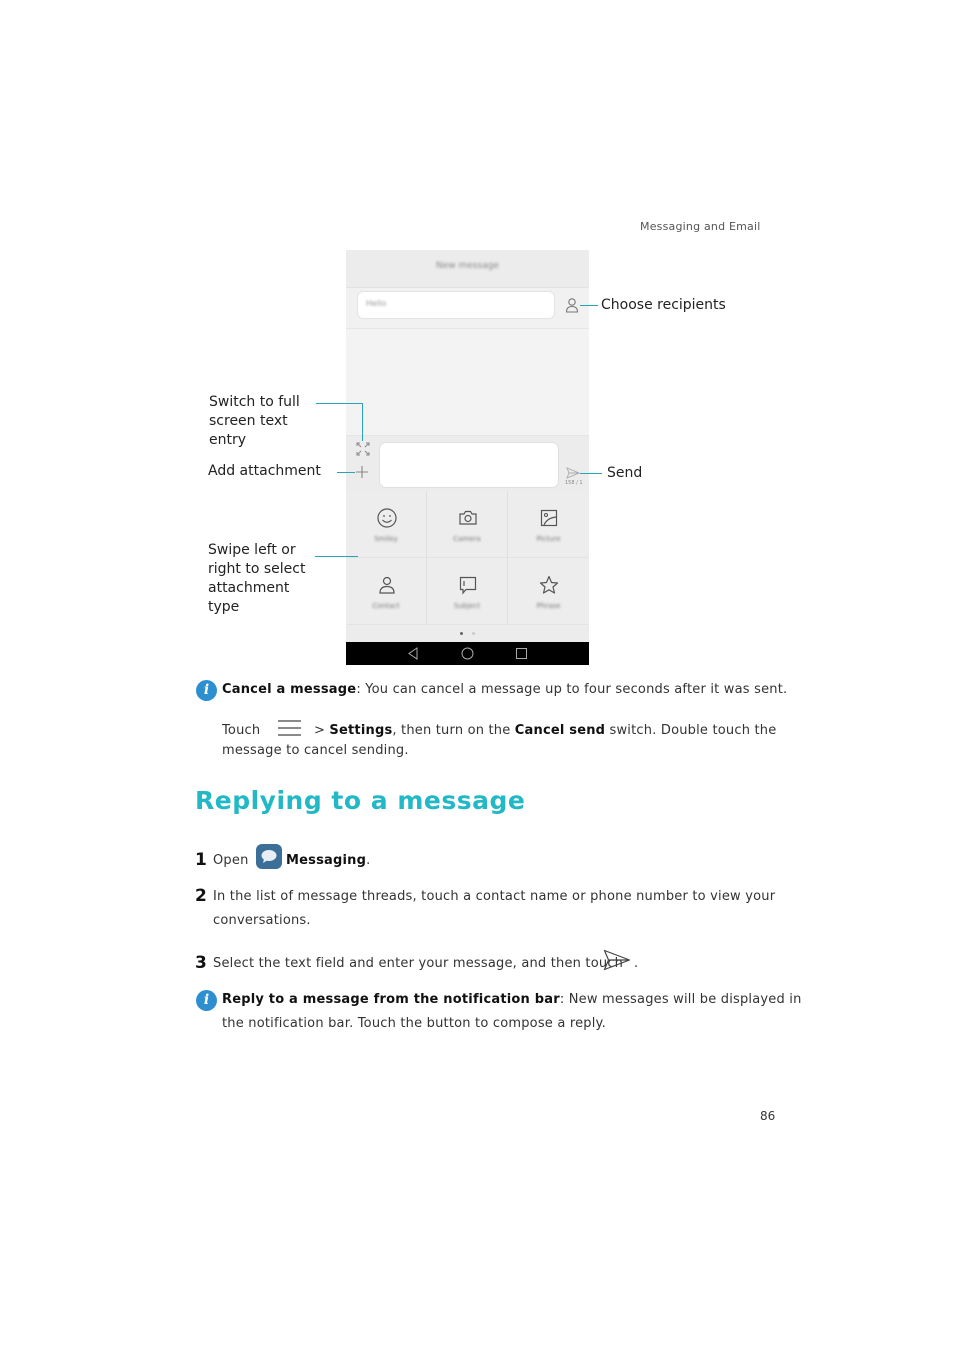  I want to click on callout-line-swipe, so click(336, 556).